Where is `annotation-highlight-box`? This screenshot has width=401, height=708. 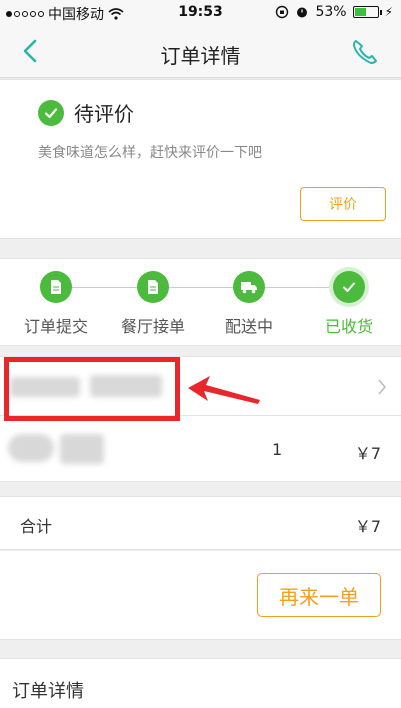 annotation-highlight-box is located at coordinates (92, 389).